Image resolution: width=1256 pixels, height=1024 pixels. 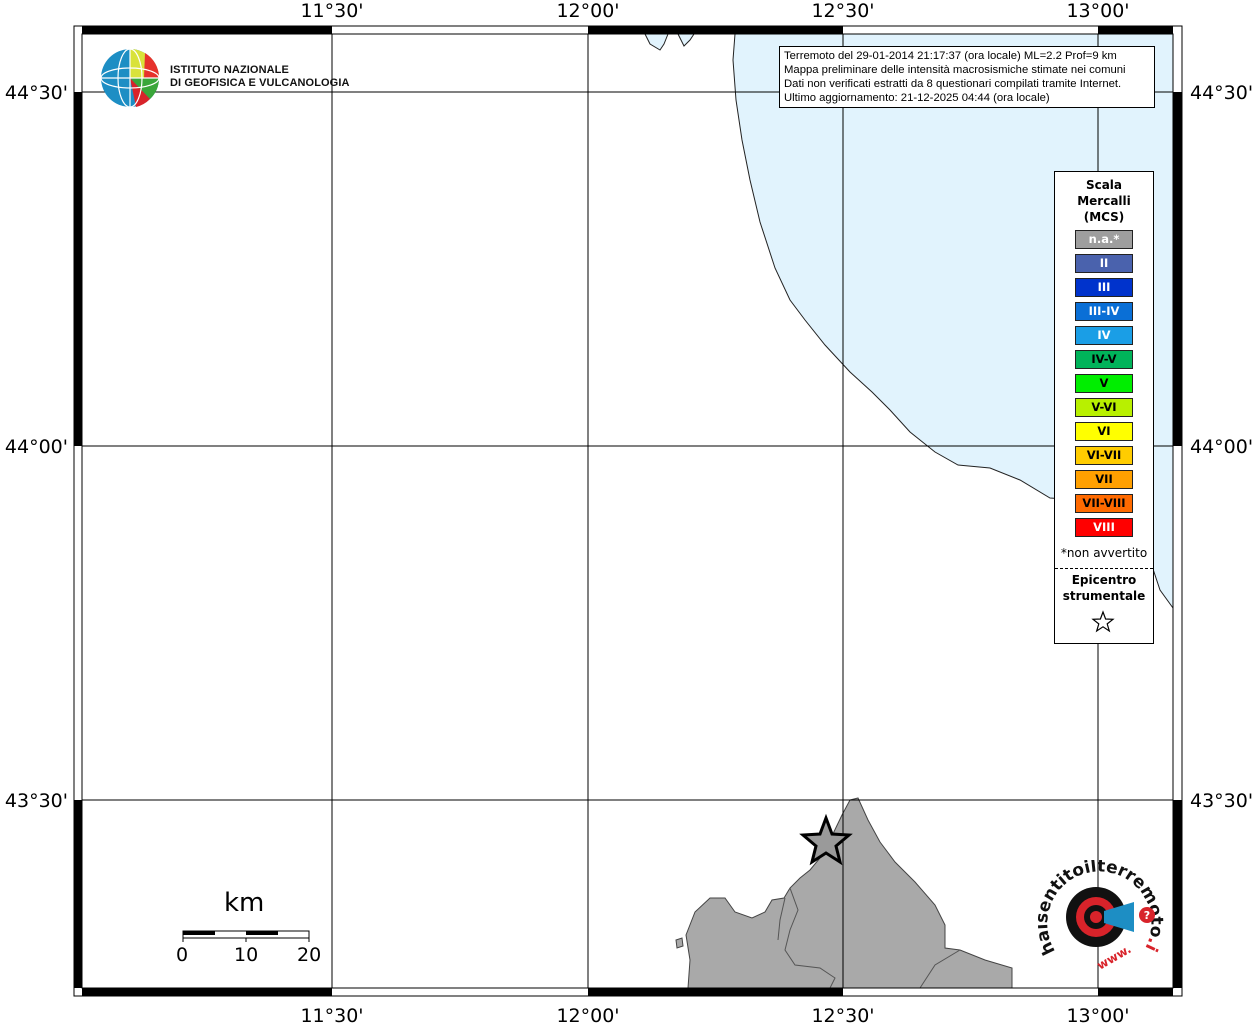 What do you see at coordinates (182, 955) in the screenshot?
I see `scale-tick-0: 0` at bounding box center [182, 955].